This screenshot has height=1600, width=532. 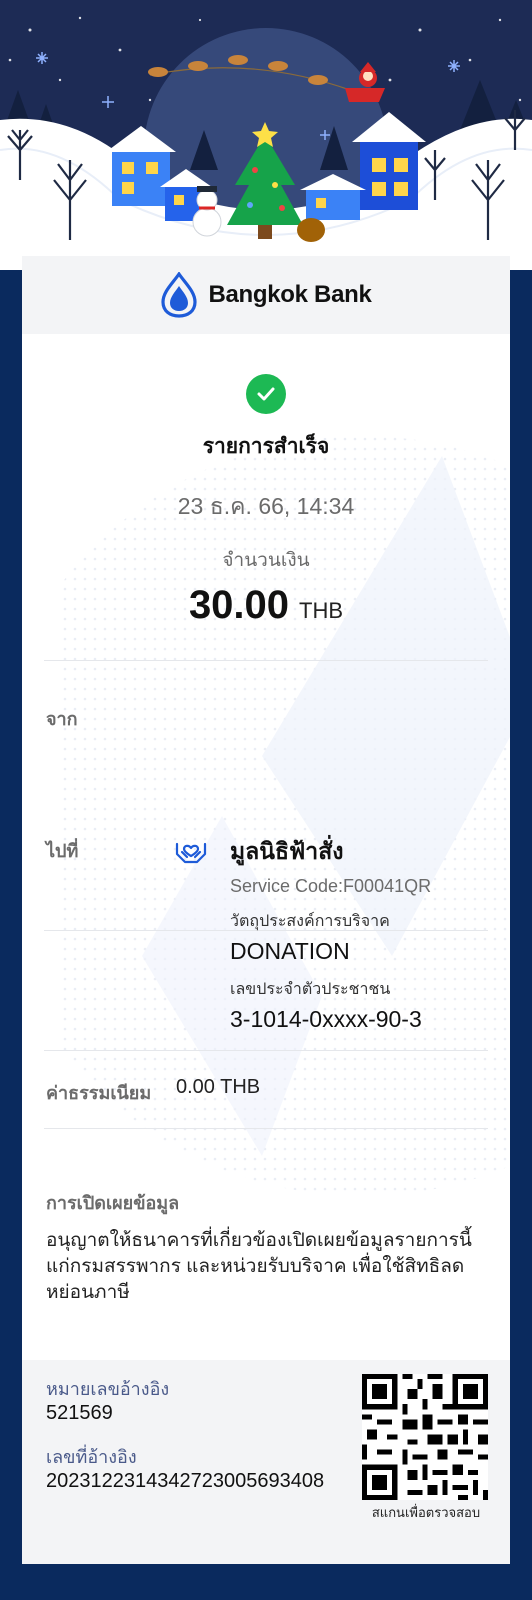 I want to click on purpose-value: DONATION, so click(x=290, y=951).